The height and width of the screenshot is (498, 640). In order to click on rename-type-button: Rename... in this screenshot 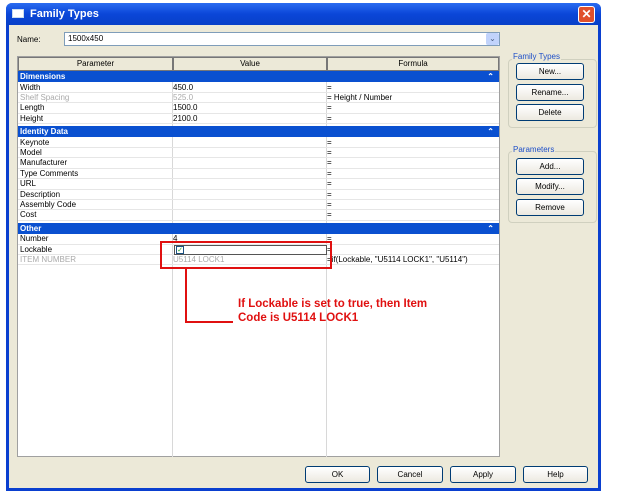, I will do `click(550, 92)`.